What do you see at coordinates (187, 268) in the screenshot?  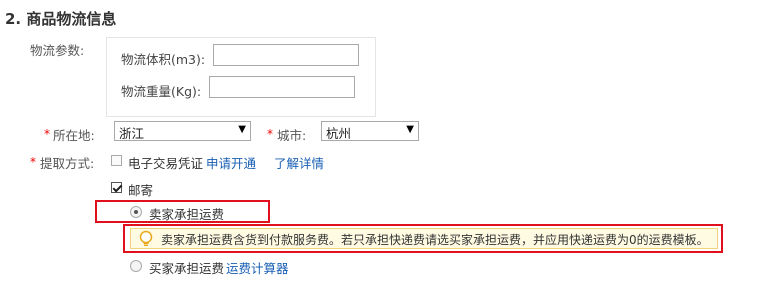 I see `buyer-pays-label: 买家承担运费` at bounding box center [187, 268].